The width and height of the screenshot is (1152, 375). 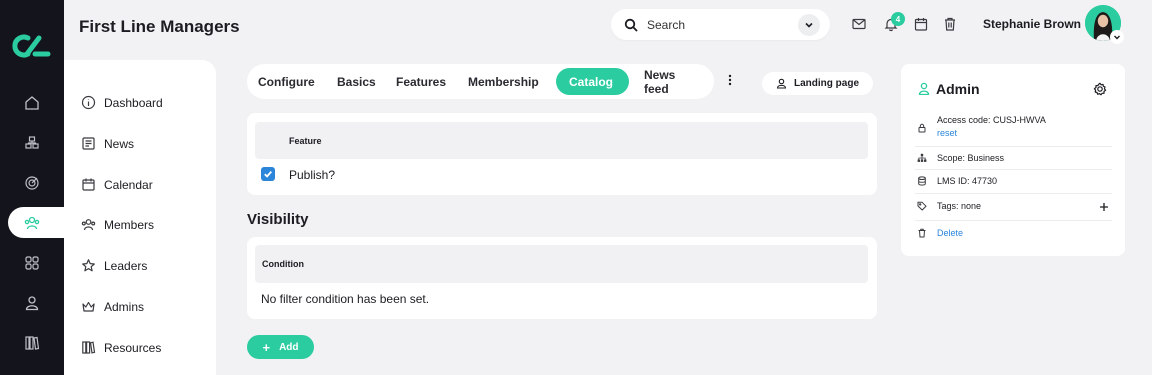 What do you see at coordinates (1014, 126) in the screenshot?
I see `access-code-row: Access code: CUSJ-HWVA reset` at bounding box center [1014, 126].